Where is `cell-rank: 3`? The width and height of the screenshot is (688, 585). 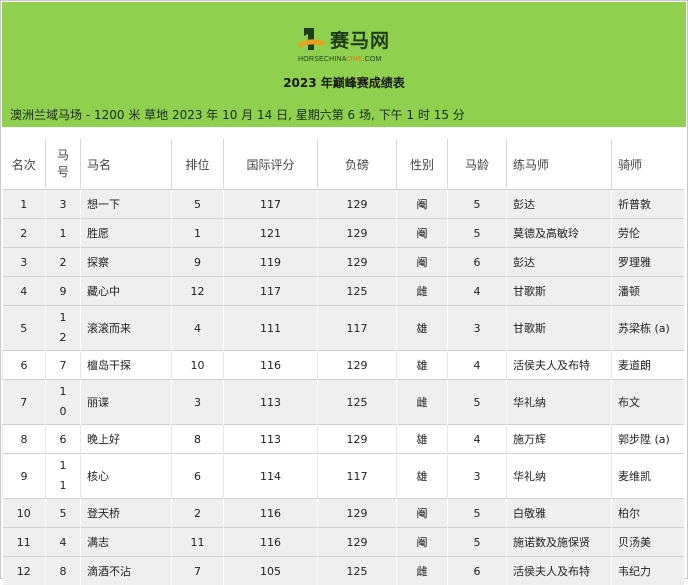 cell-rank: 3 is located at coordinates (24, 262).